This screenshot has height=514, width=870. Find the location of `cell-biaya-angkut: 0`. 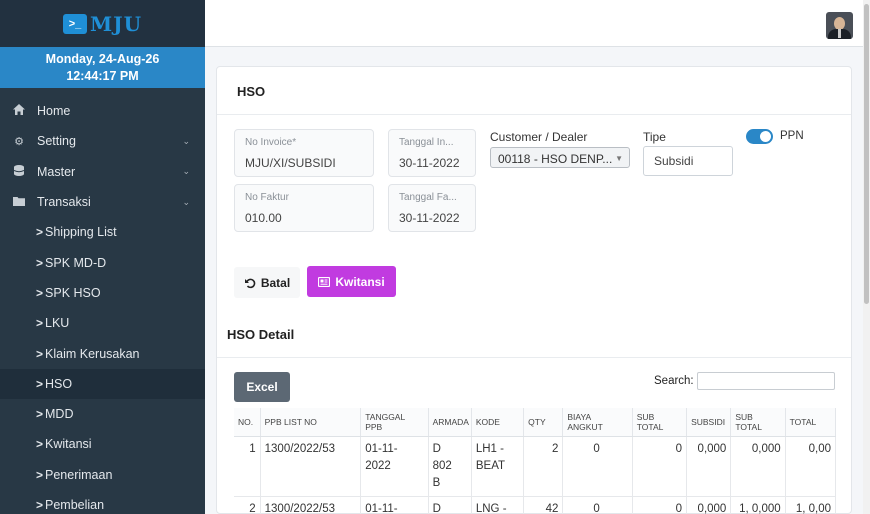

cell-biaya-angkut: 0 is located at coordinates (597, 505).